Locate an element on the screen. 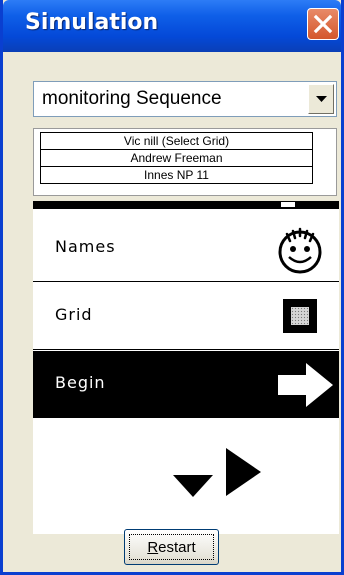 Image resolution: width=344 pixels, height=575 pixels. sequence-dropdown-value: monitoring Sequence is located at coordinates (132, 98).